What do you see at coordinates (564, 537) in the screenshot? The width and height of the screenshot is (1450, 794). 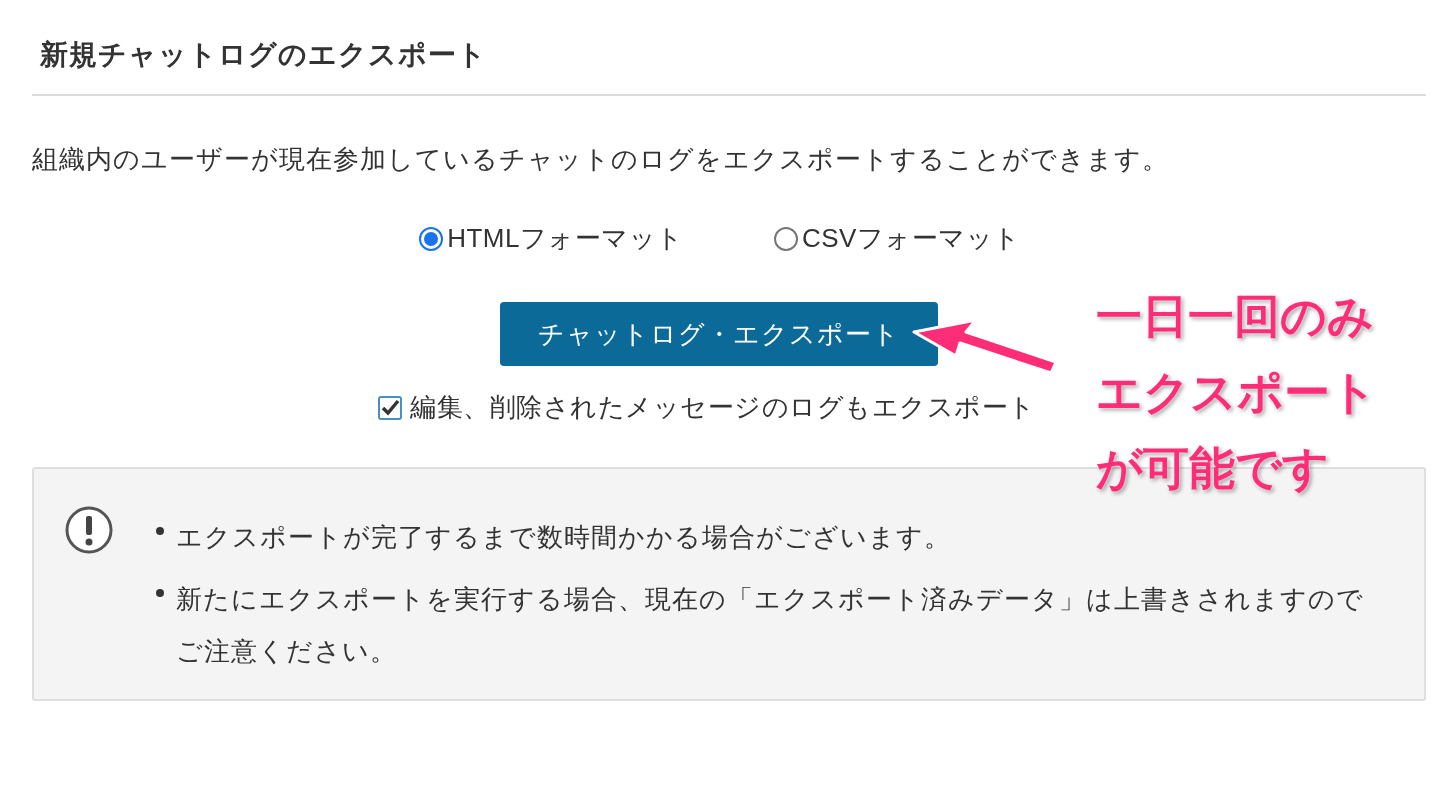 I see `notice-text: エクスポートが完了するまで数時間かかる場合がございます。` at bounding box center [564, 537].